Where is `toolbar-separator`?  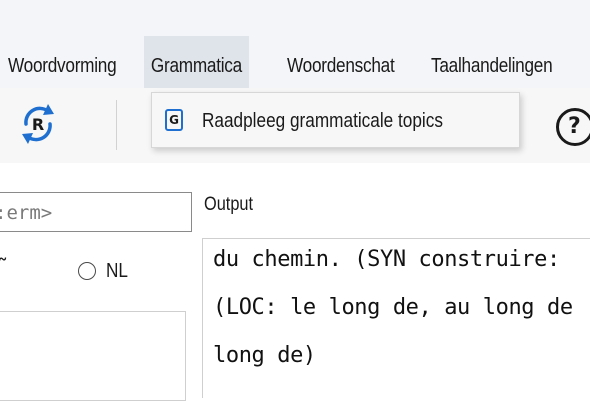 toolbar-separator is located at coordinates (116, 125).